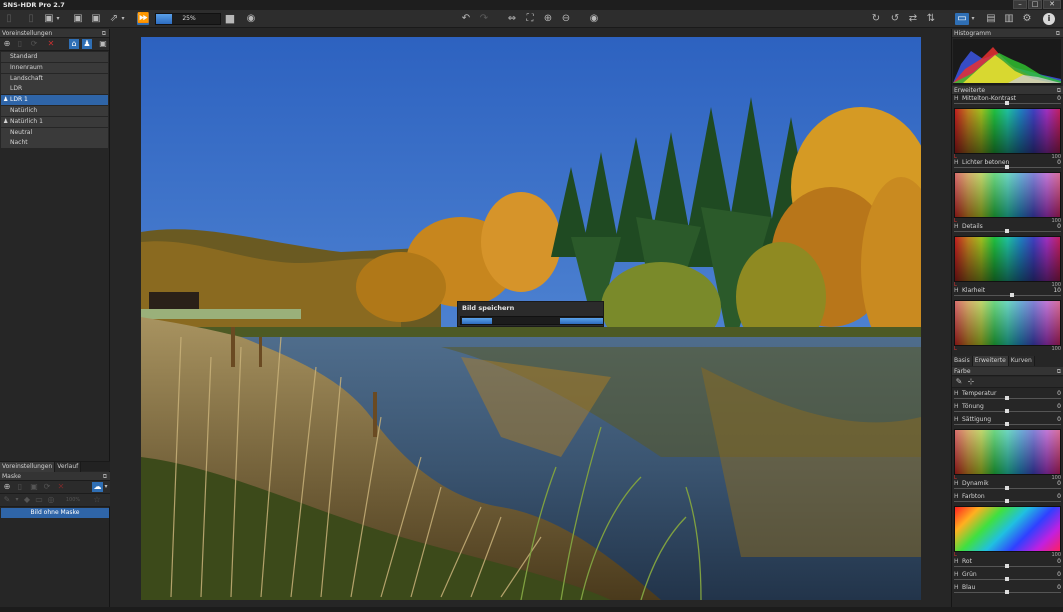  Describe the element at coordinates (962, 19) in the screenshot. I see `monitor-icon: ▭` at that location.